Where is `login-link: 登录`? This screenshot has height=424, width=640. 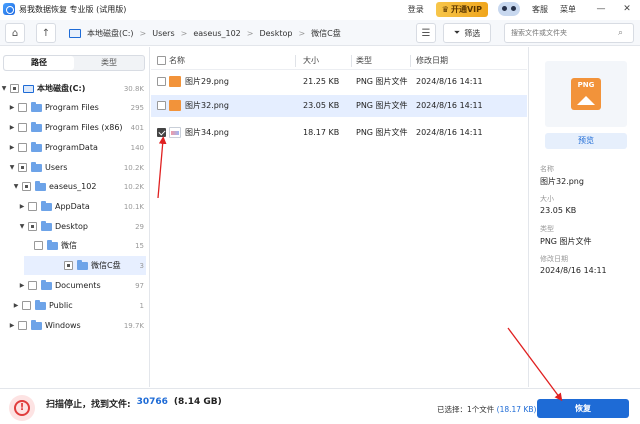 login-link: 登录 is located at coordinates (416, 9).